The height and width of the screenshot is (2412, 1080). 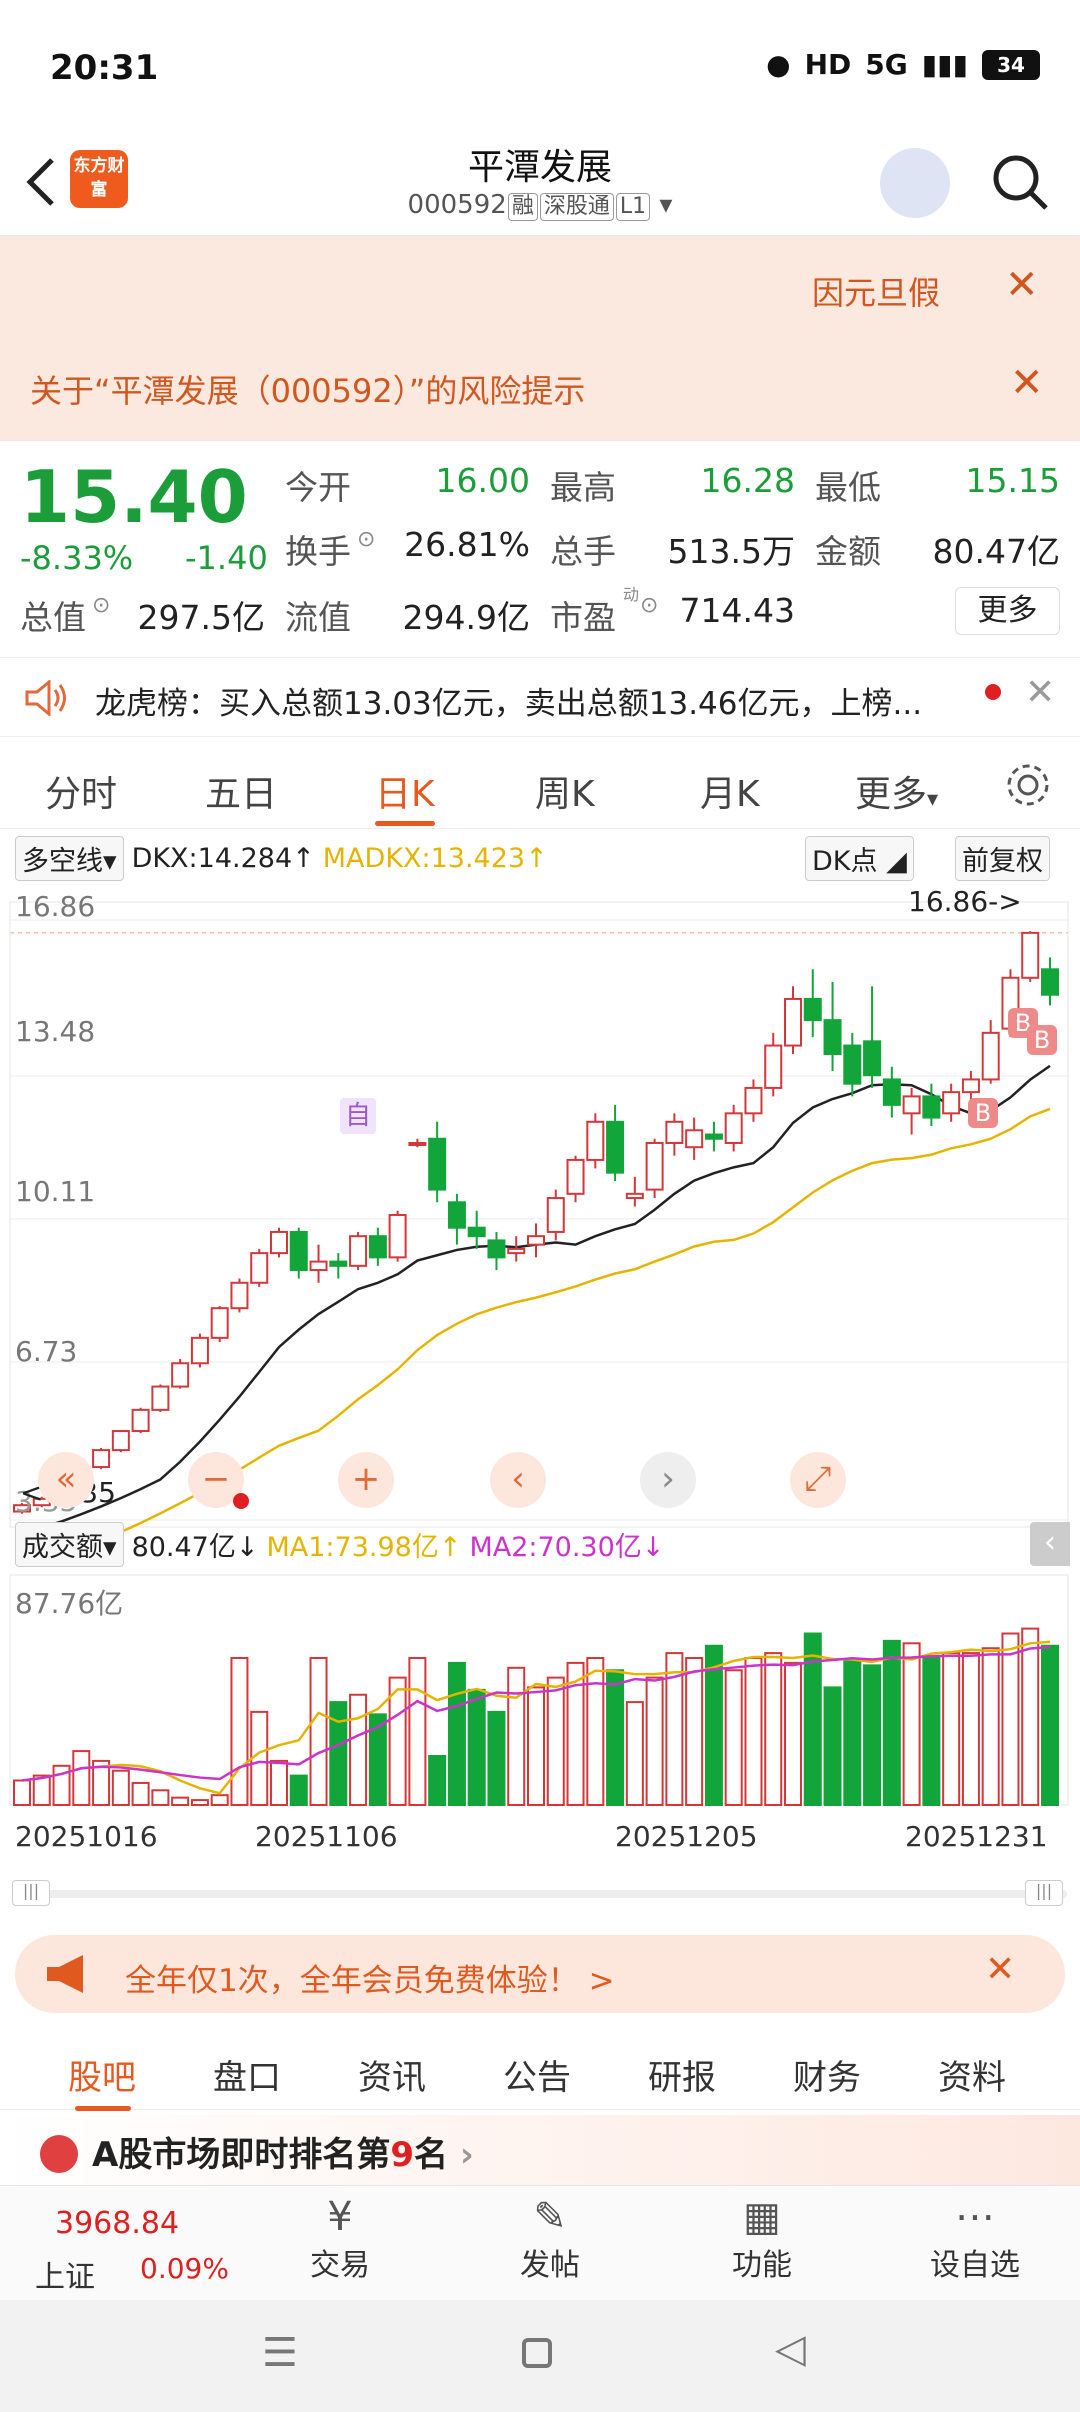 What do you see at coordinates (933, 799) in the screenshot?
I see `caret-down-icon: ▾` at bounding box center [933, 799].